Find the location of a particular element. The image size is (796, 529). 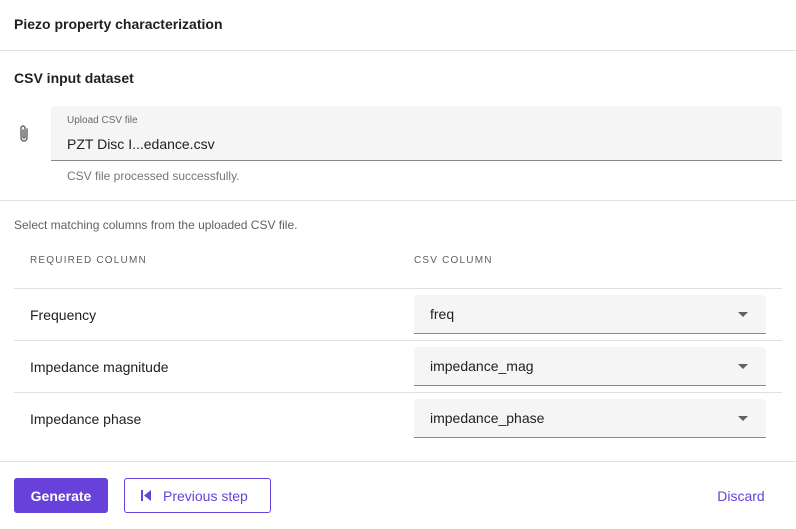

upload-status-hint: CSV file processed successfully. is located at coordinates (153, 176).